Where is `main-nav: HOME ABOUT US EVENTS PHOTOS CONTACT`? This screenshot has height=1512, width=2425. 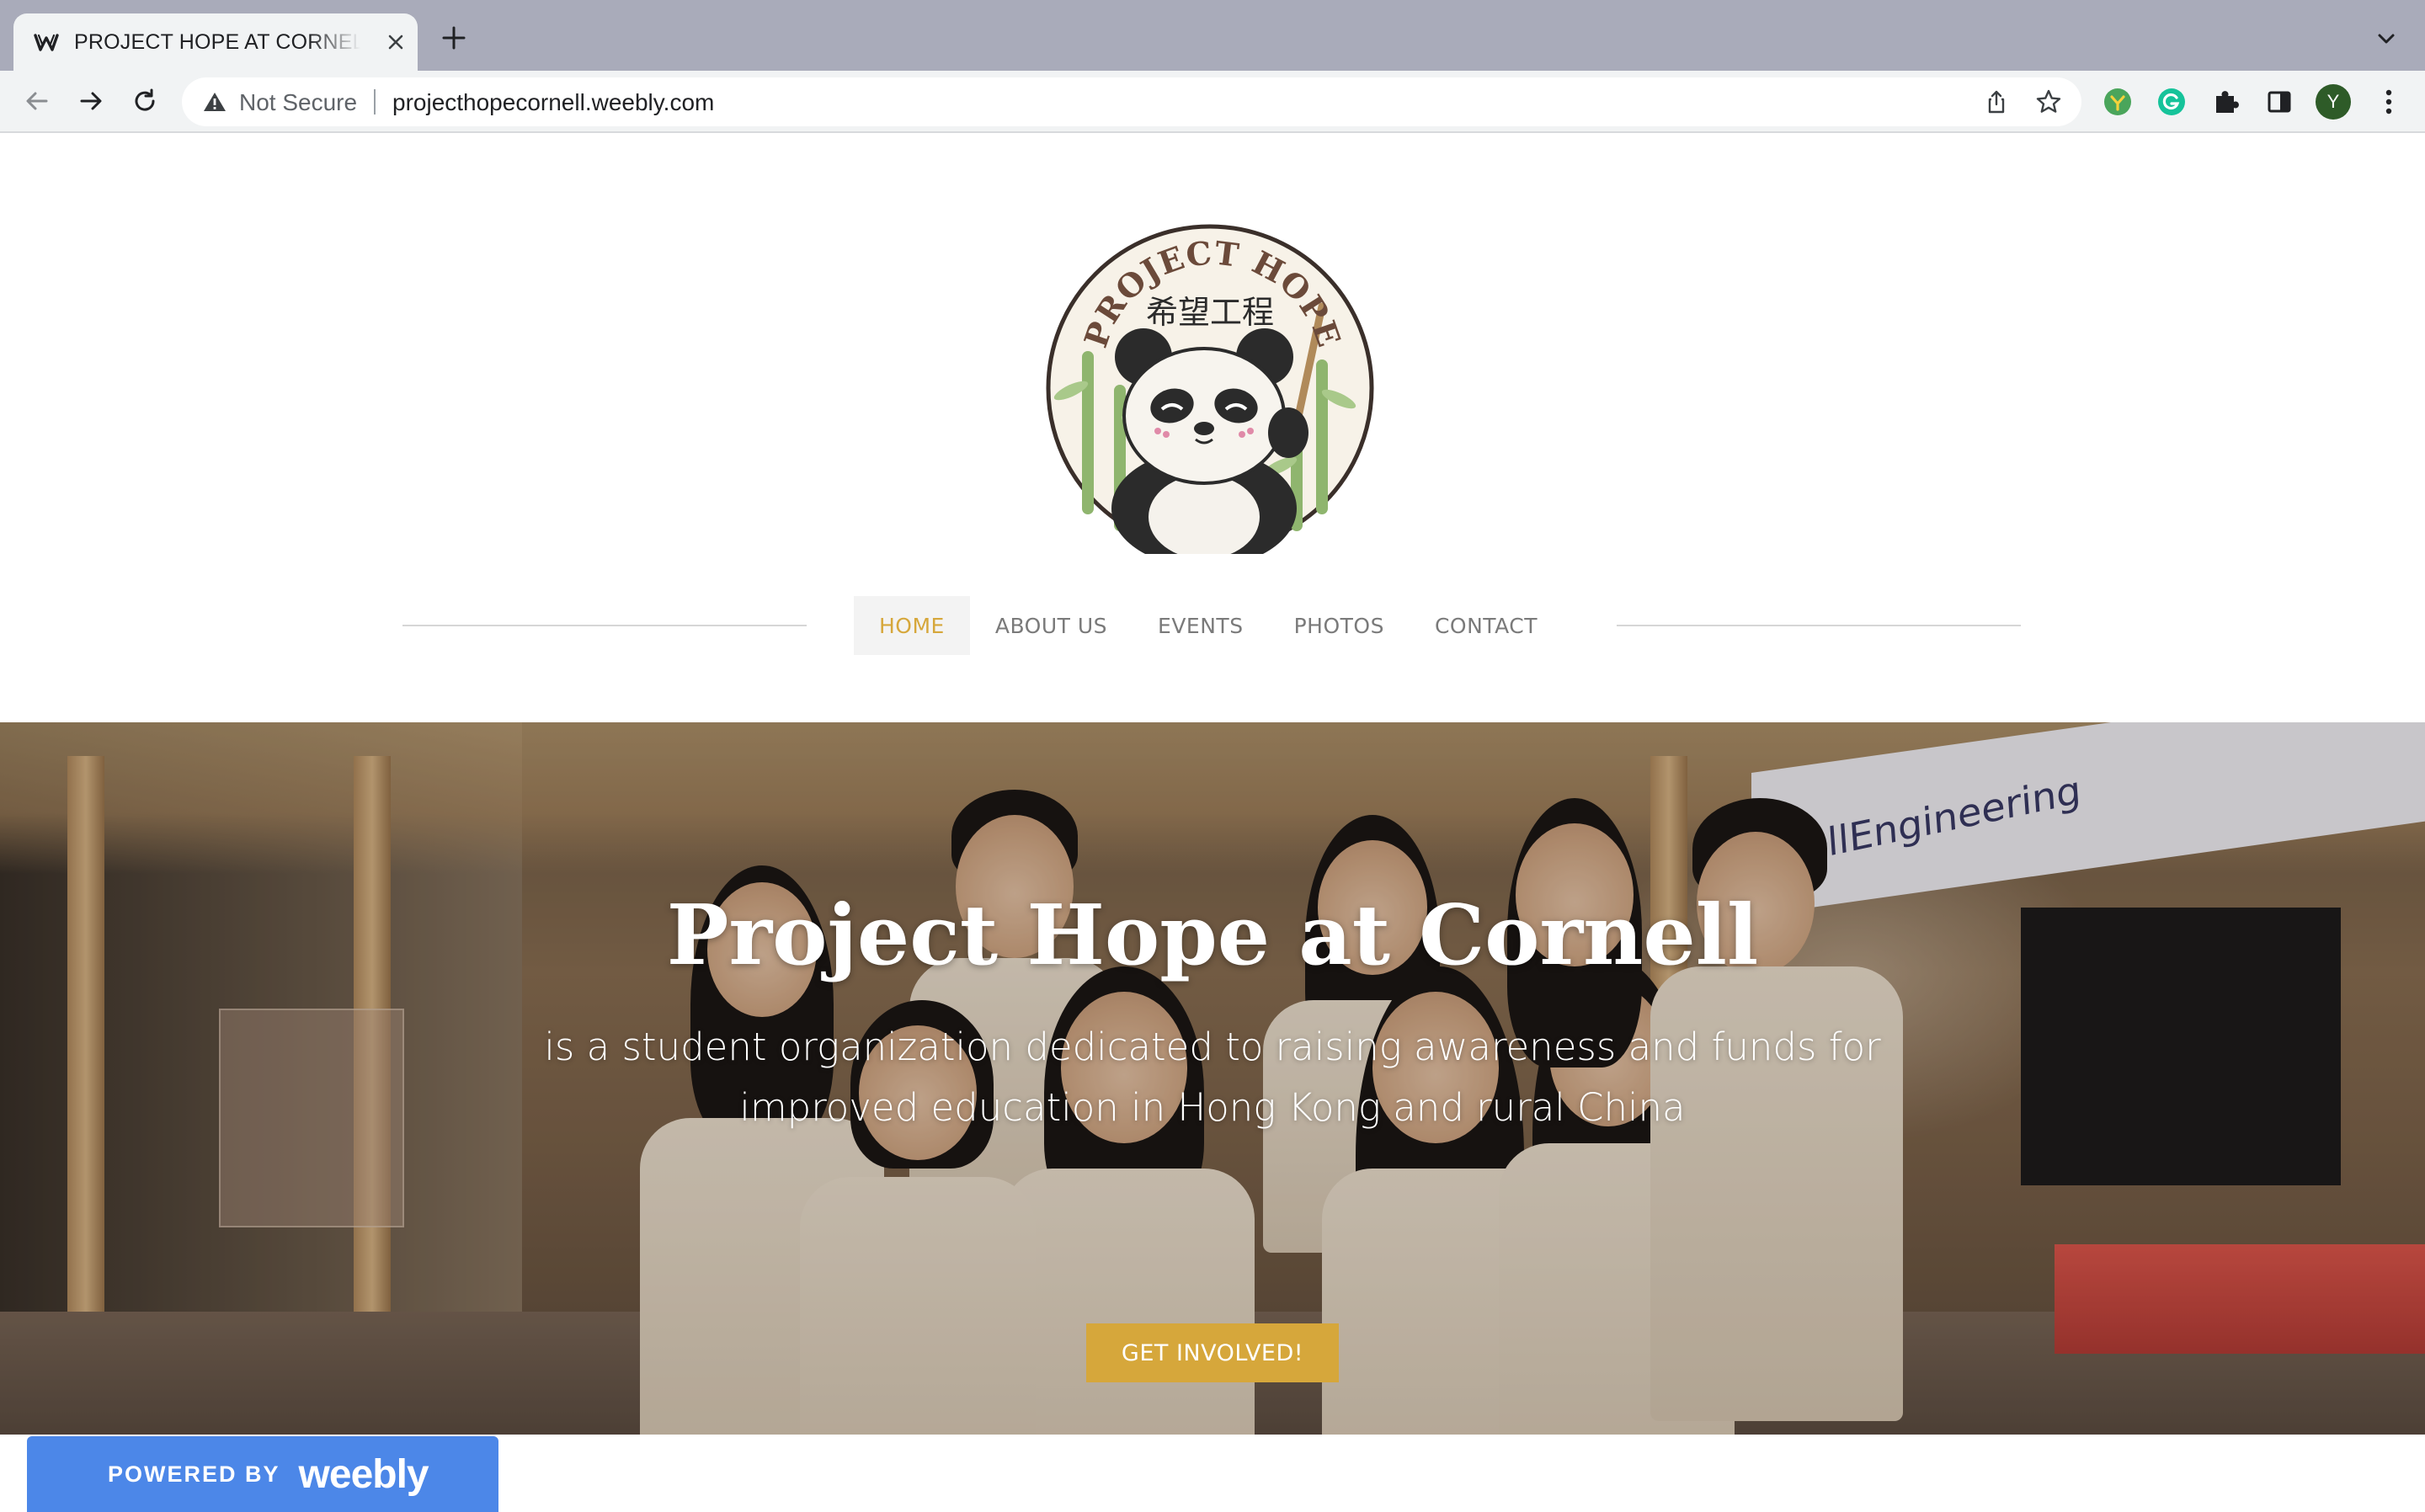 main-nav: HOME ABOUT US EVENTS PHOTOS CONTACT is located at coordinates (1208, 626).